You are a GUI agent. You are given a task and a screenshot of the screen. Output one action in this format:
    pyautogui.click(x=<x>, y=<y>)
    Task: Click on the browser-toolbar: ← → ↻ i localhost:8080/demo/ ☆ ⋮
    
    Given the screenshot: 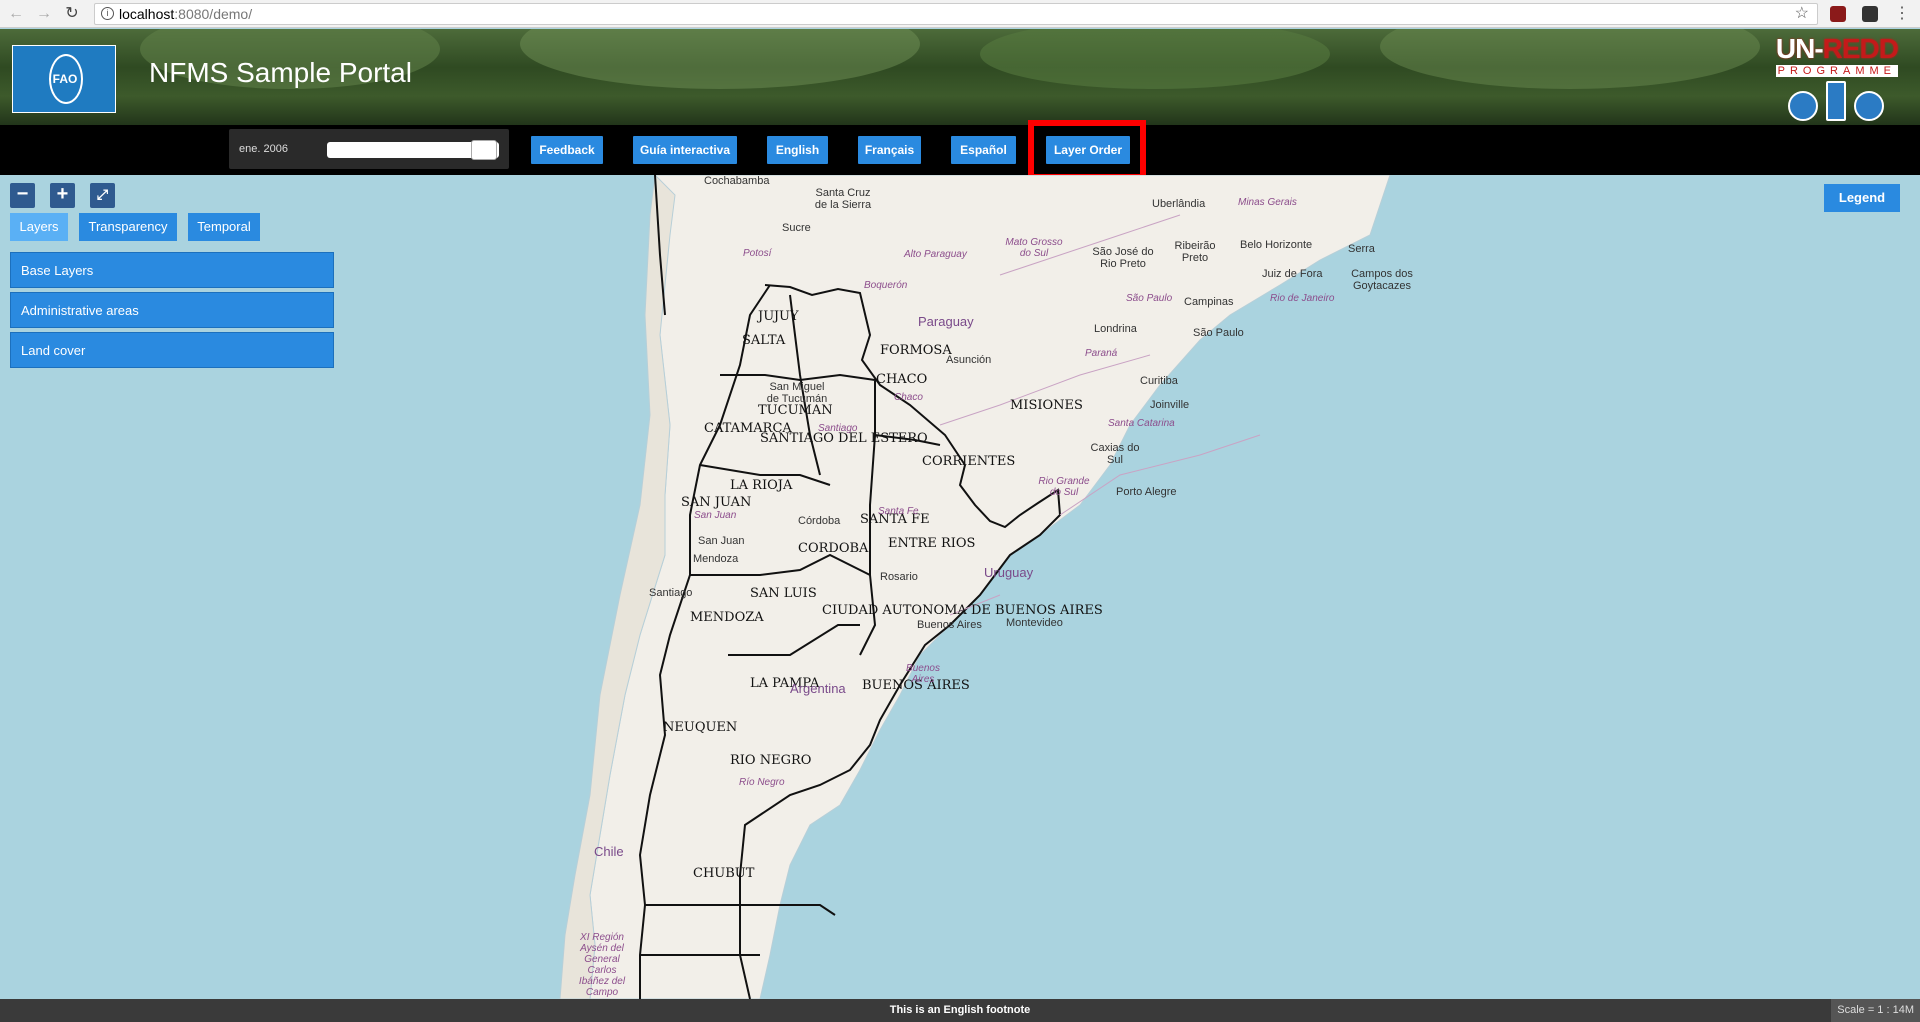 What is the action you would take?
    pyautogui.click(x=960, y=14)
    